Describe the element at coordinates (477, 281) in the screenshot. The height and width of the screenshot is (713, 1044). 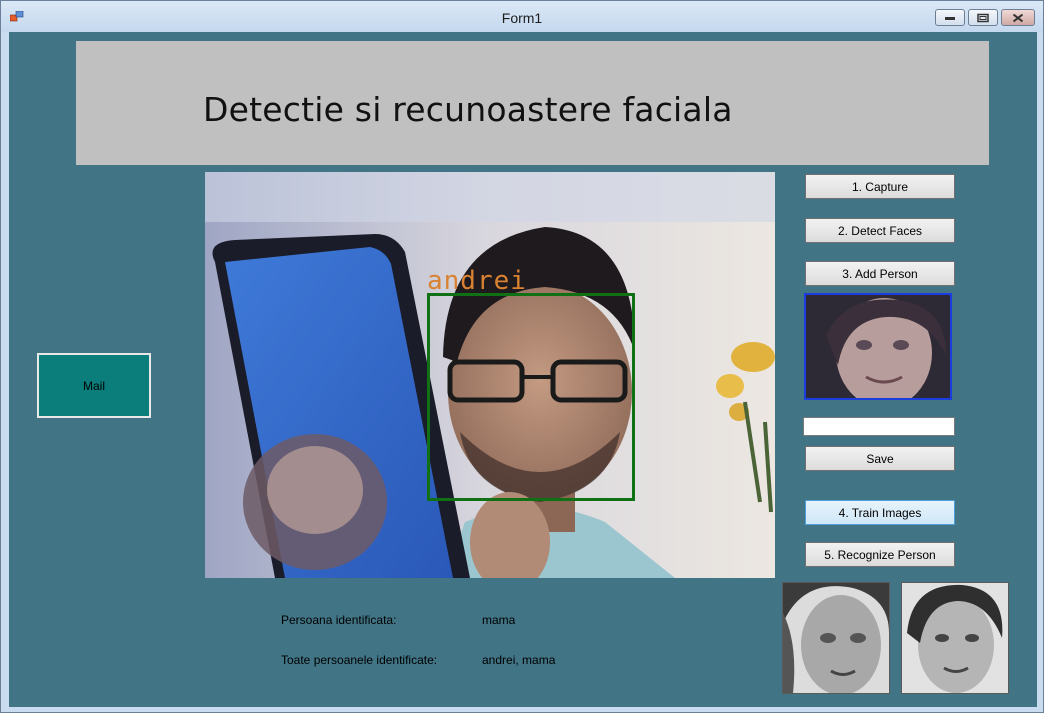
I see `face-name-label: andrei` at that location.